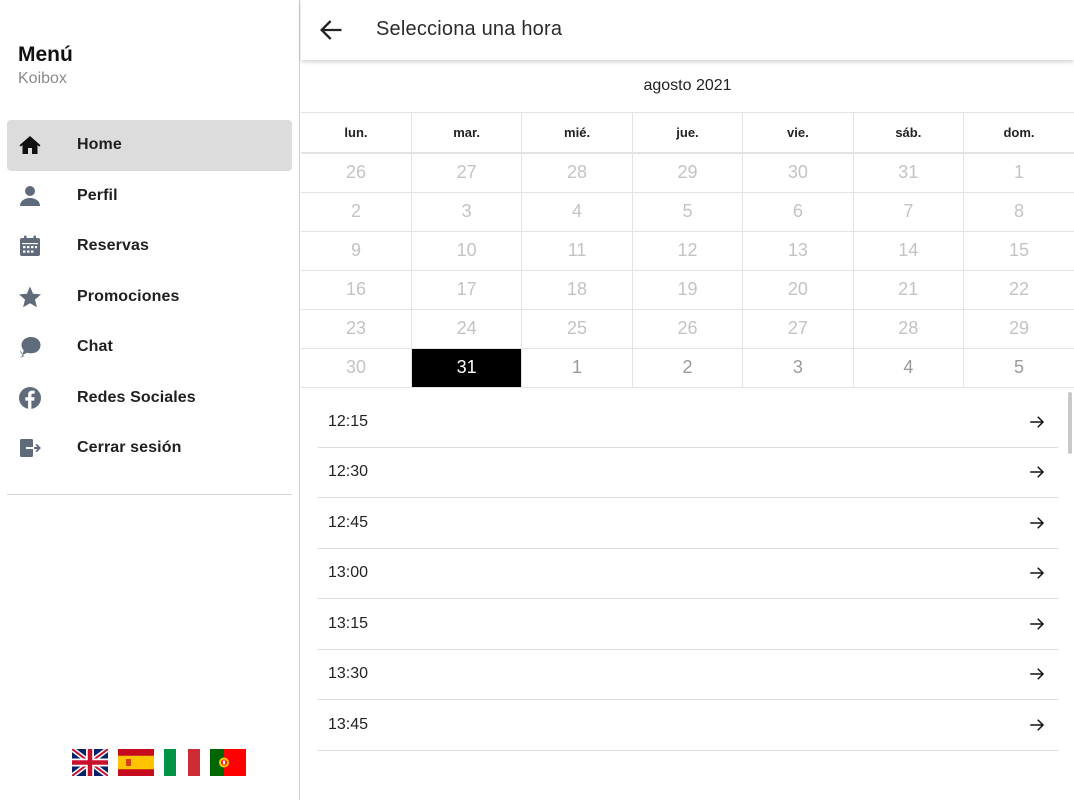 Image resolution: width=1074 pixels, height=800 pixels. I want to click on sidebar-item-label: Reservas, so click(113, 246).